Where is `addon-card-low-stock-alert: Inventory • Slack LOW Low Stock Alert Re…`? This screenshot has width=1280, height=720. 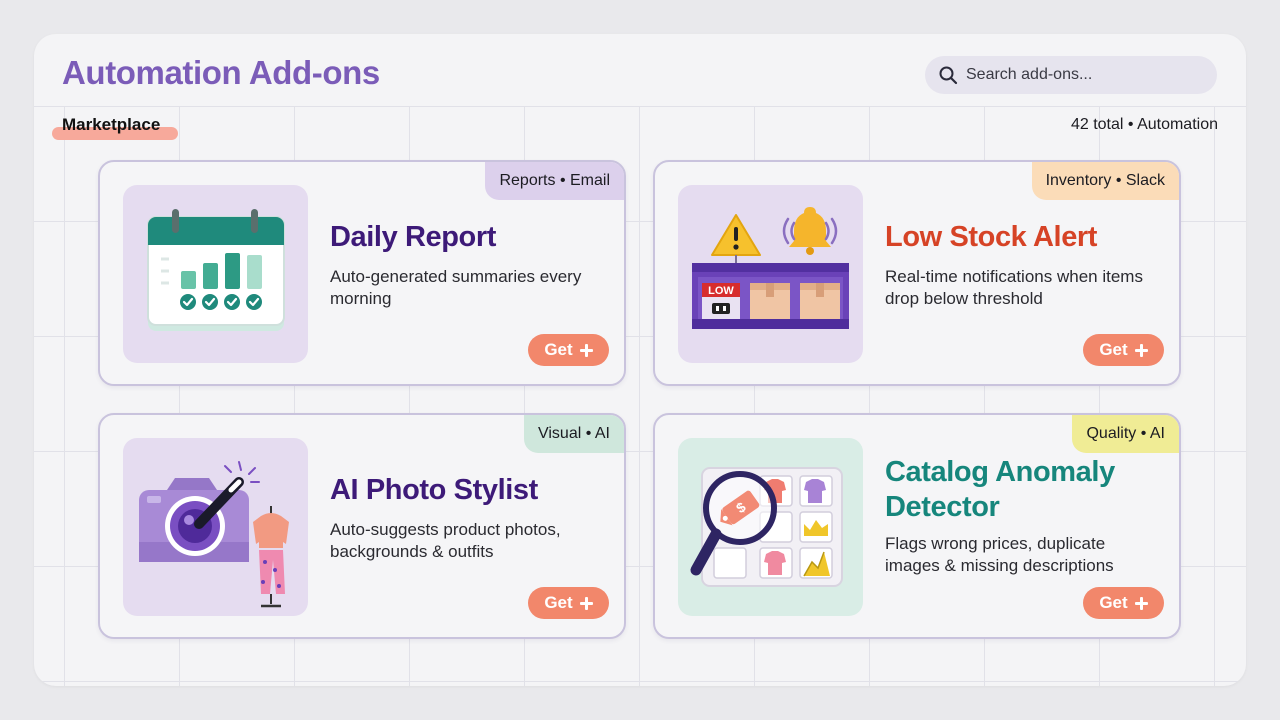
addon-card-low-stock-alert: Inventory • Slack LOW Low Stock Alert Re… is located at coordinates (917, 273).